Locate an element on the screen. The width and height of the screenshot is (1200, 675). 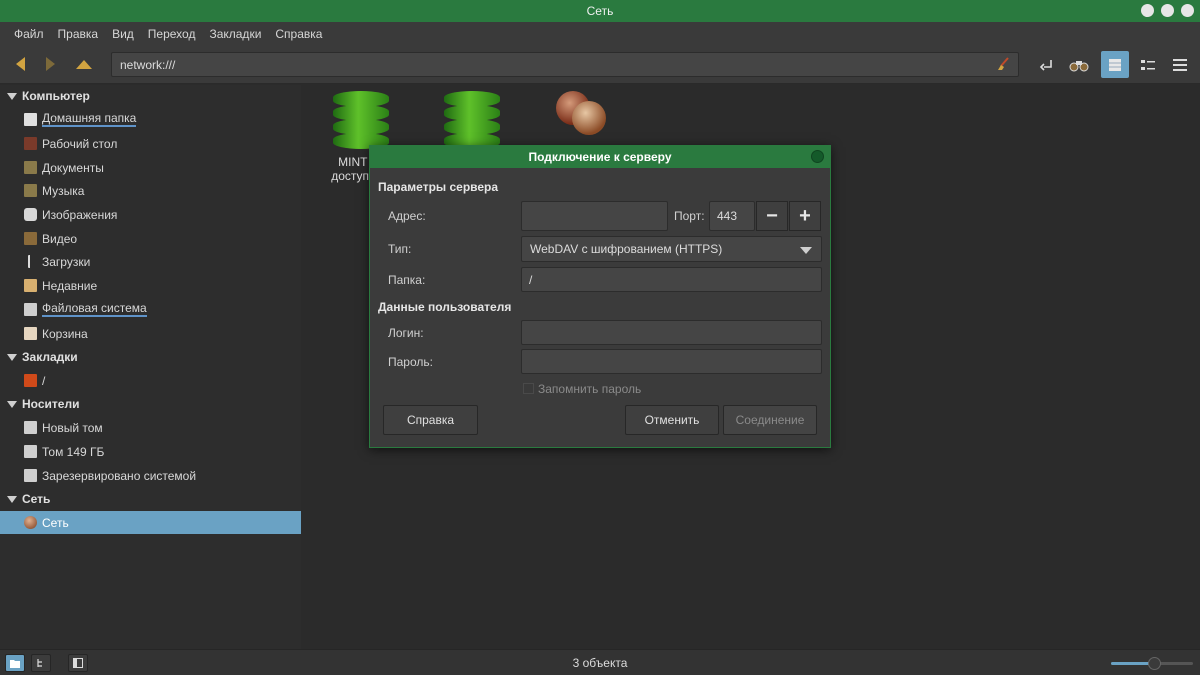
type-value: WebDAV с шифрованием (HTTPS) is located at coordinates (626, 249).